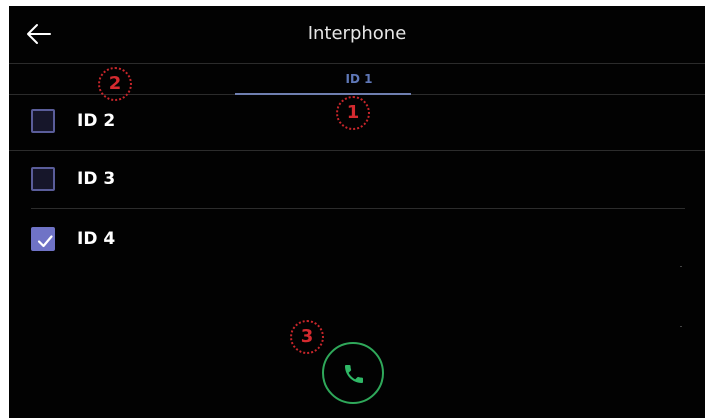 The width and height of the screenshot is (705, 418). What do you see at coordinates (357, 180) in the screenshot?
I see `list-item-id-3: ID 3` at bounding box center [357, 180].